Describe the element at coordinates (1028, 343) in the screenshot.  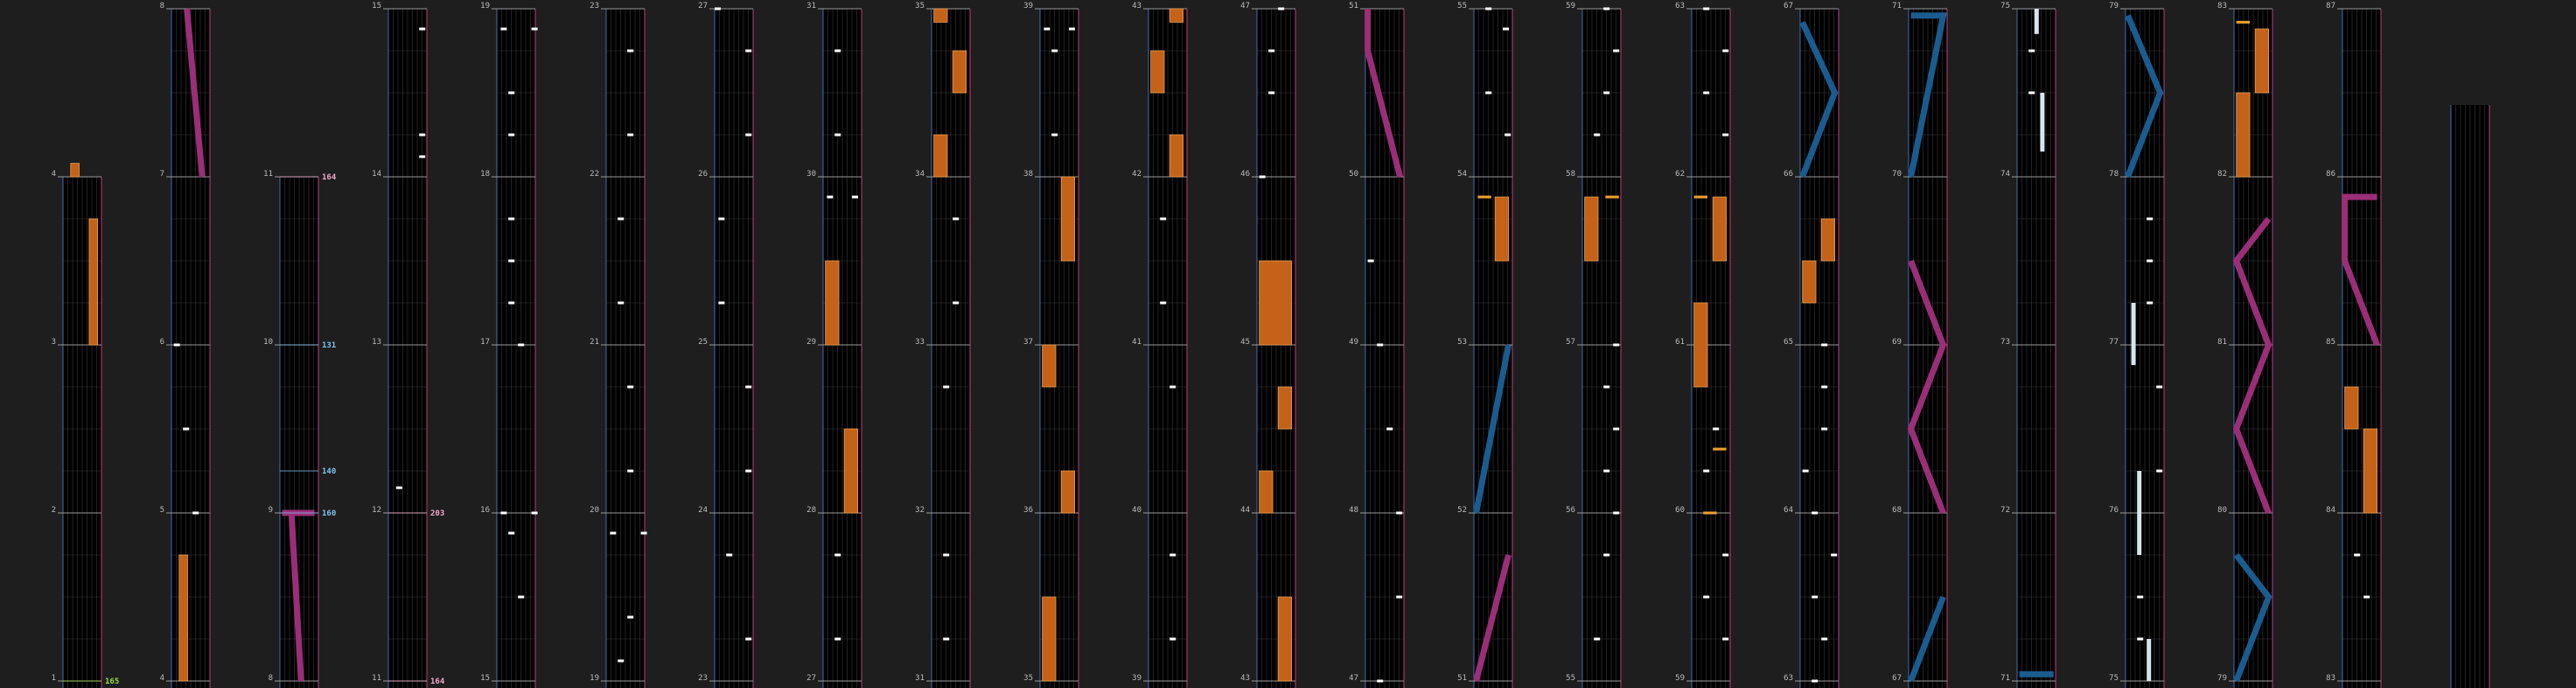
I see `measure-number: 37` at that location.